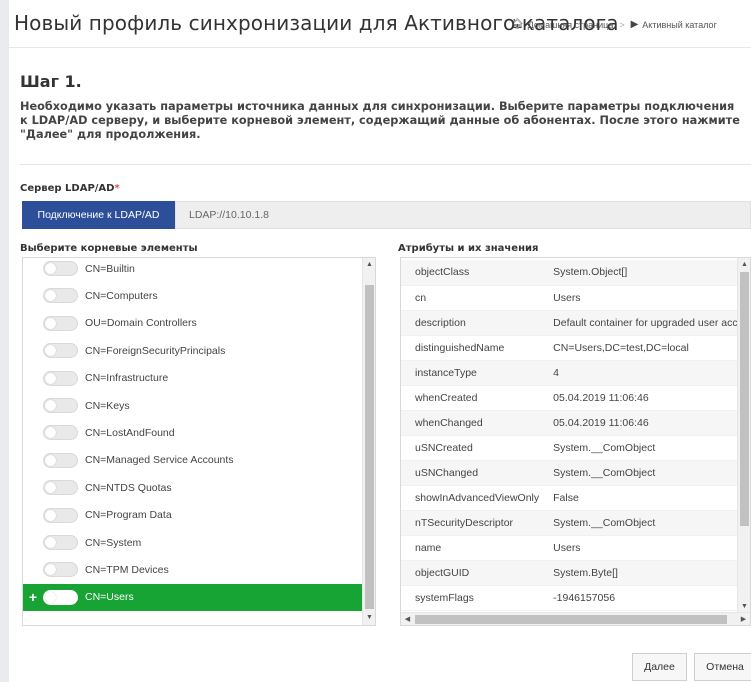 This screenshot has width=751, height=682. Describe the element at coordinates (128, 487) in the screenshot. I see `tree-item-label: CN=NTDS Quotas` at that location.